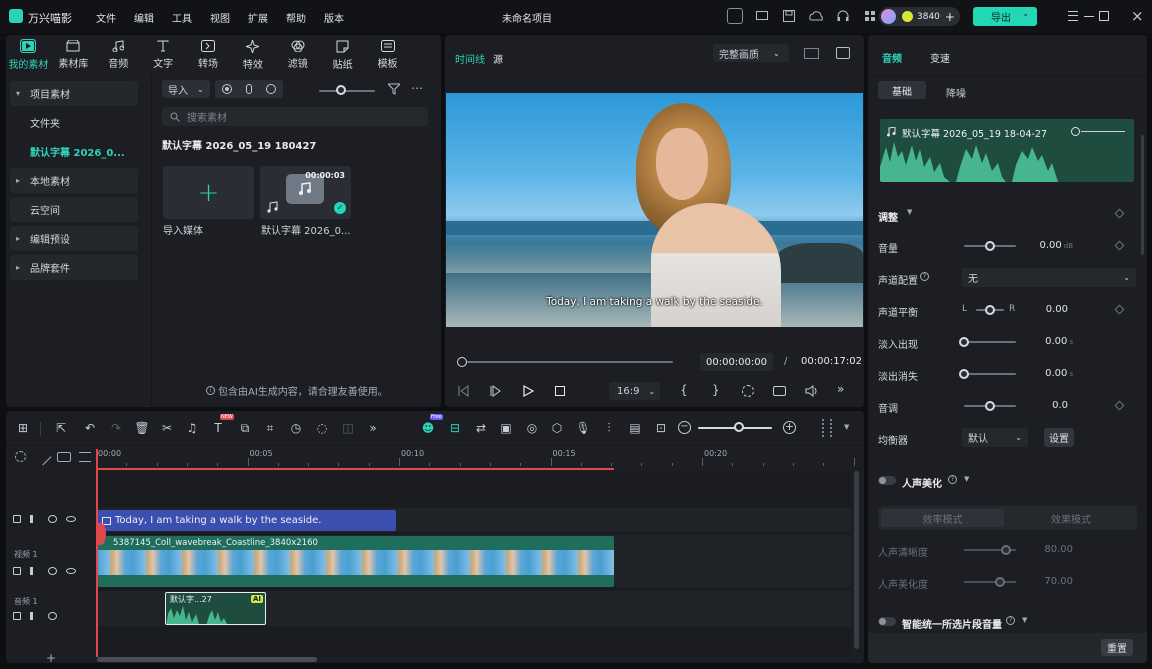  I want to click on mode-efficiency: 效率模式, so click(942, 518).